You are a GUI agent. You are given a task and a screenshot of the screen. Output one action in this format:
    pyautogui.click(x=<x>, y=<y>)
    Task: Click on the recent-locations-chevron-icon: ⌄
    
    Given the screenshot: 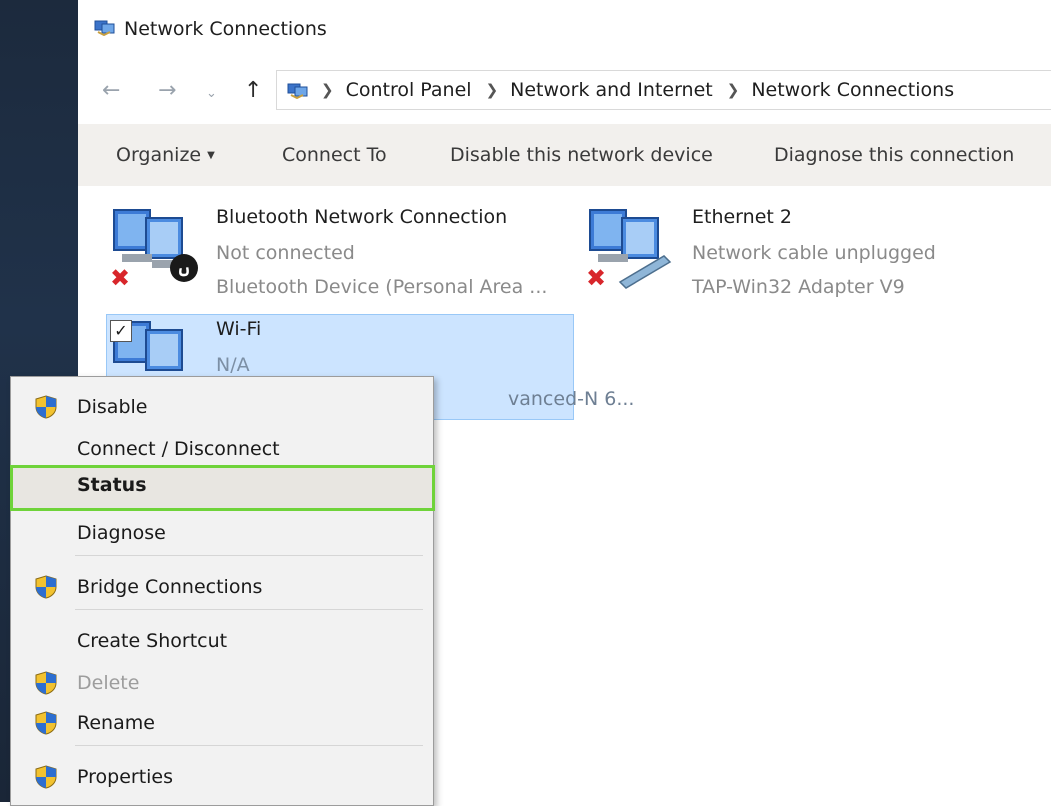 What is the action you would take?
    pyautogui.click(x=211, y=93)
    